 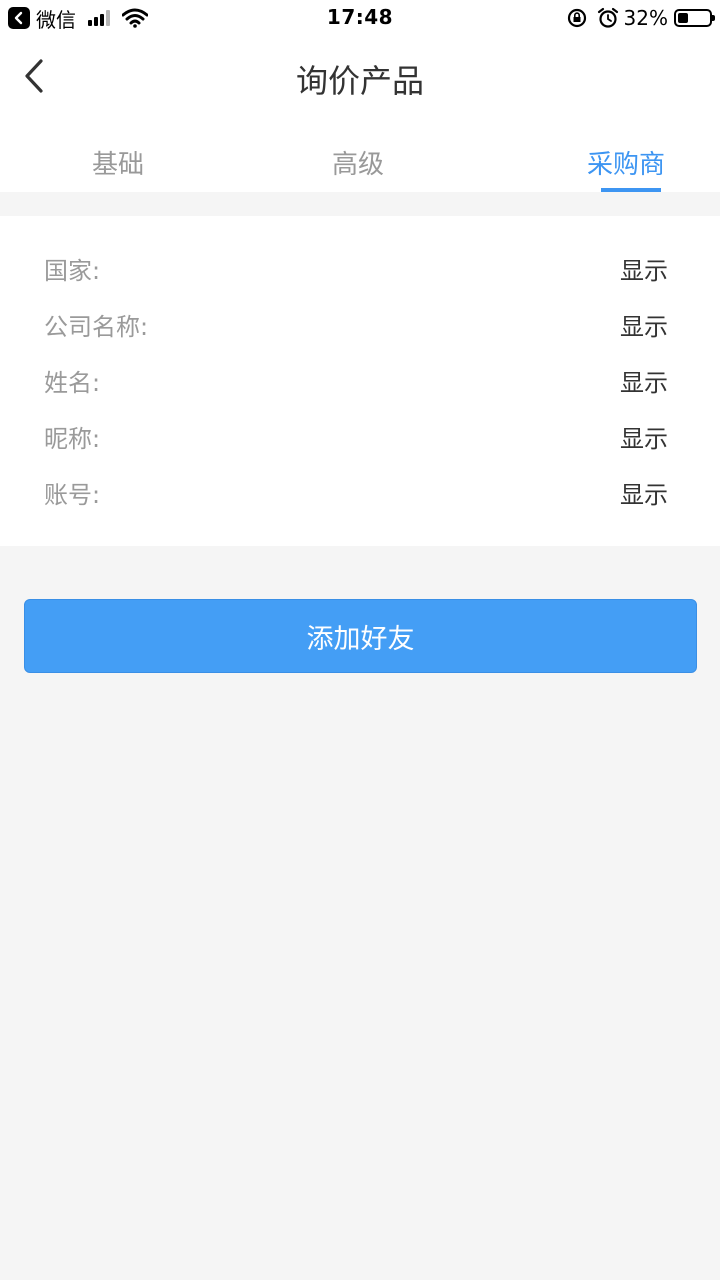 I want to click on field-label: 公司名称:, so click(x=96, y=326).